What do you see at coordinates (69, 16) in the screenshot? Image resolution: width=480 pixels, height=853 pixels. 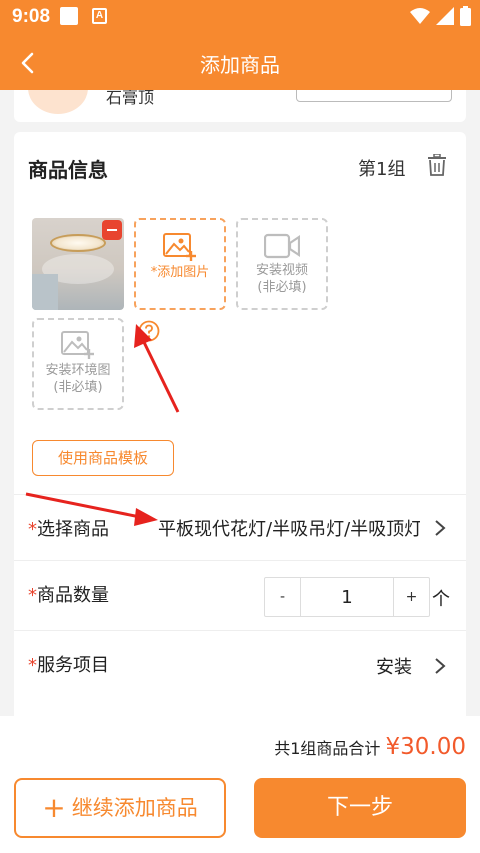 I see `notification-square-icon` at bounding box center [69, 16].